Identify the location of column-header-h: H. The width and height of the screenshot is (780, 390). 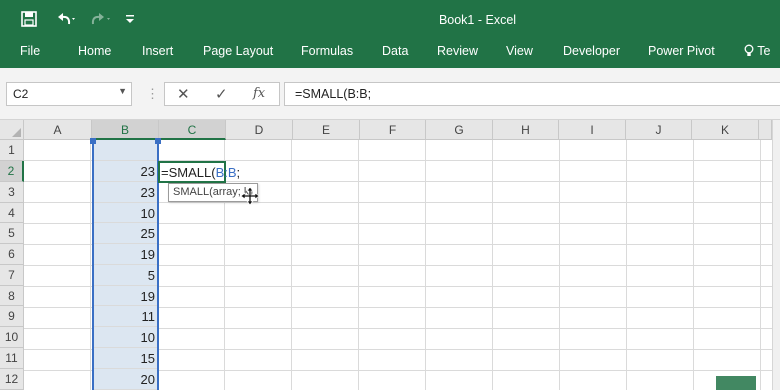
(526, 130).